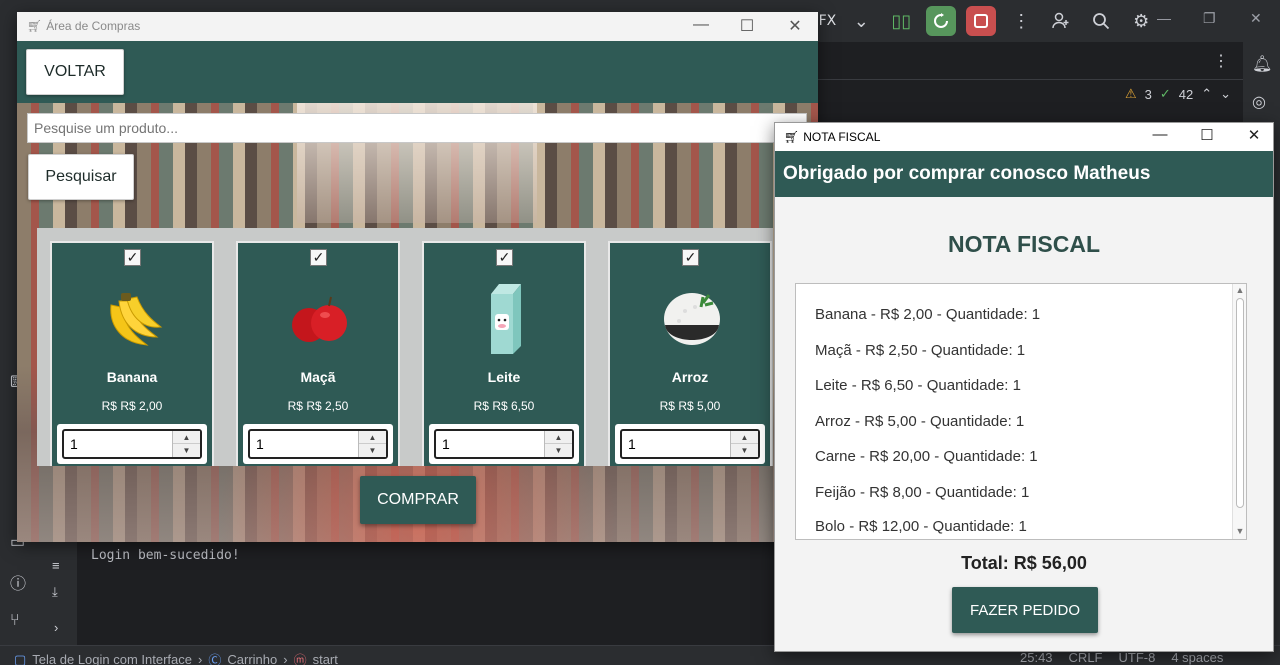 Image resolution: width=1280 pixels, height=665 pixels. I want to click on editor-tab-bar: ⋮, so click(1030, 61).